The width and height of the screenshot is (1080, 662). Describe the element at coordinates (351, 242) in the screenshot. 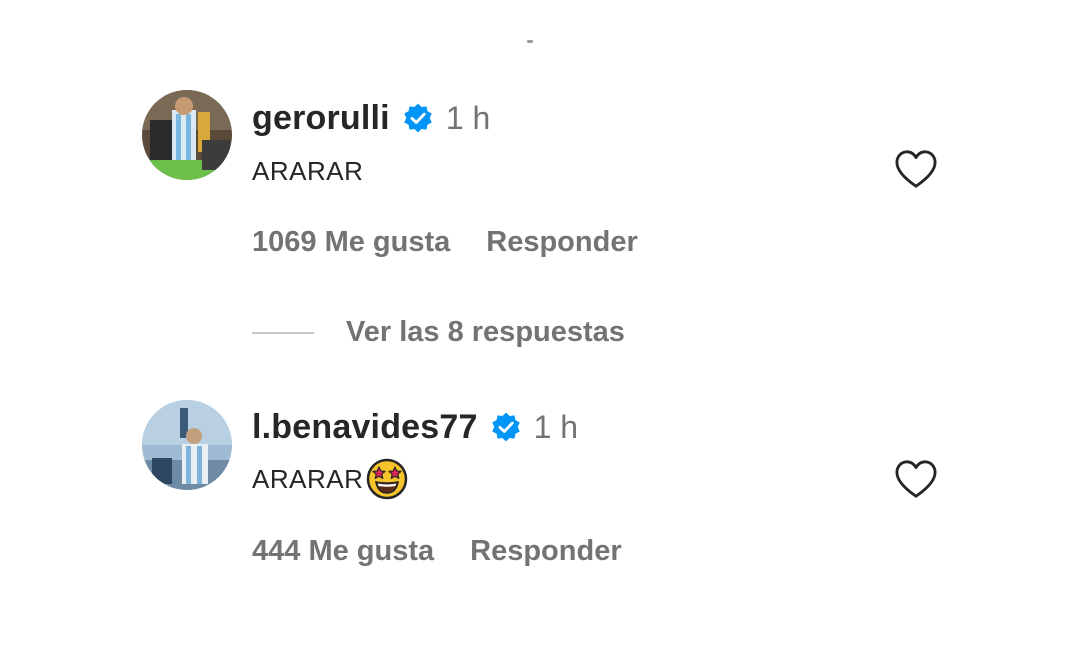

I see `like-count: 1069 Me gusta` at that location.